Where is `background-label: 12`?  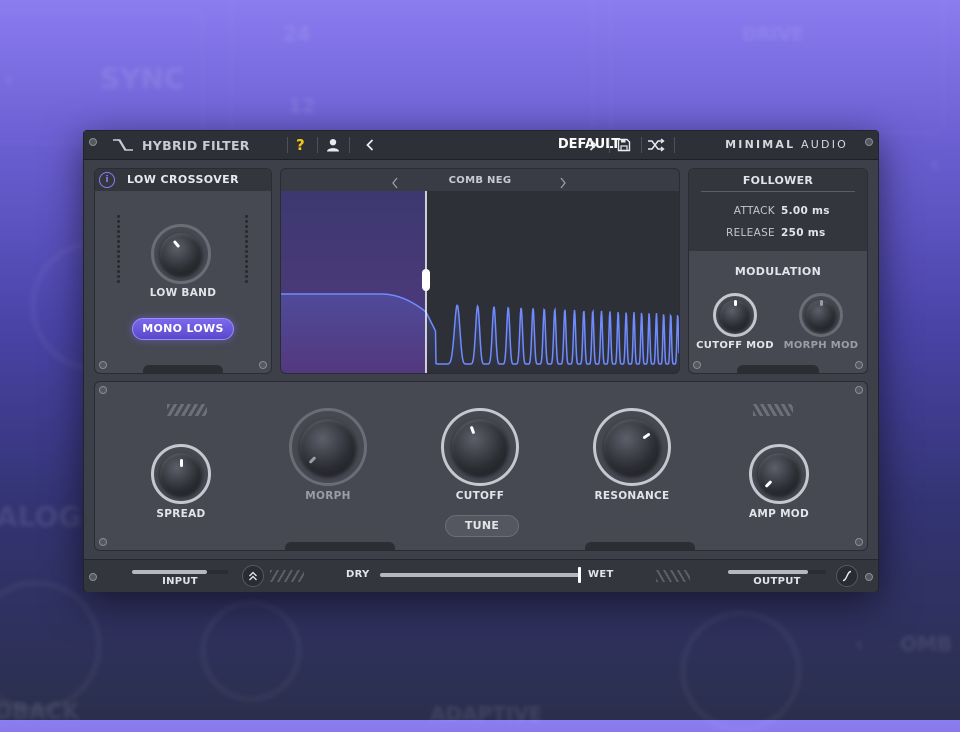 background-label: 12 is located at coordinates (302, 106).